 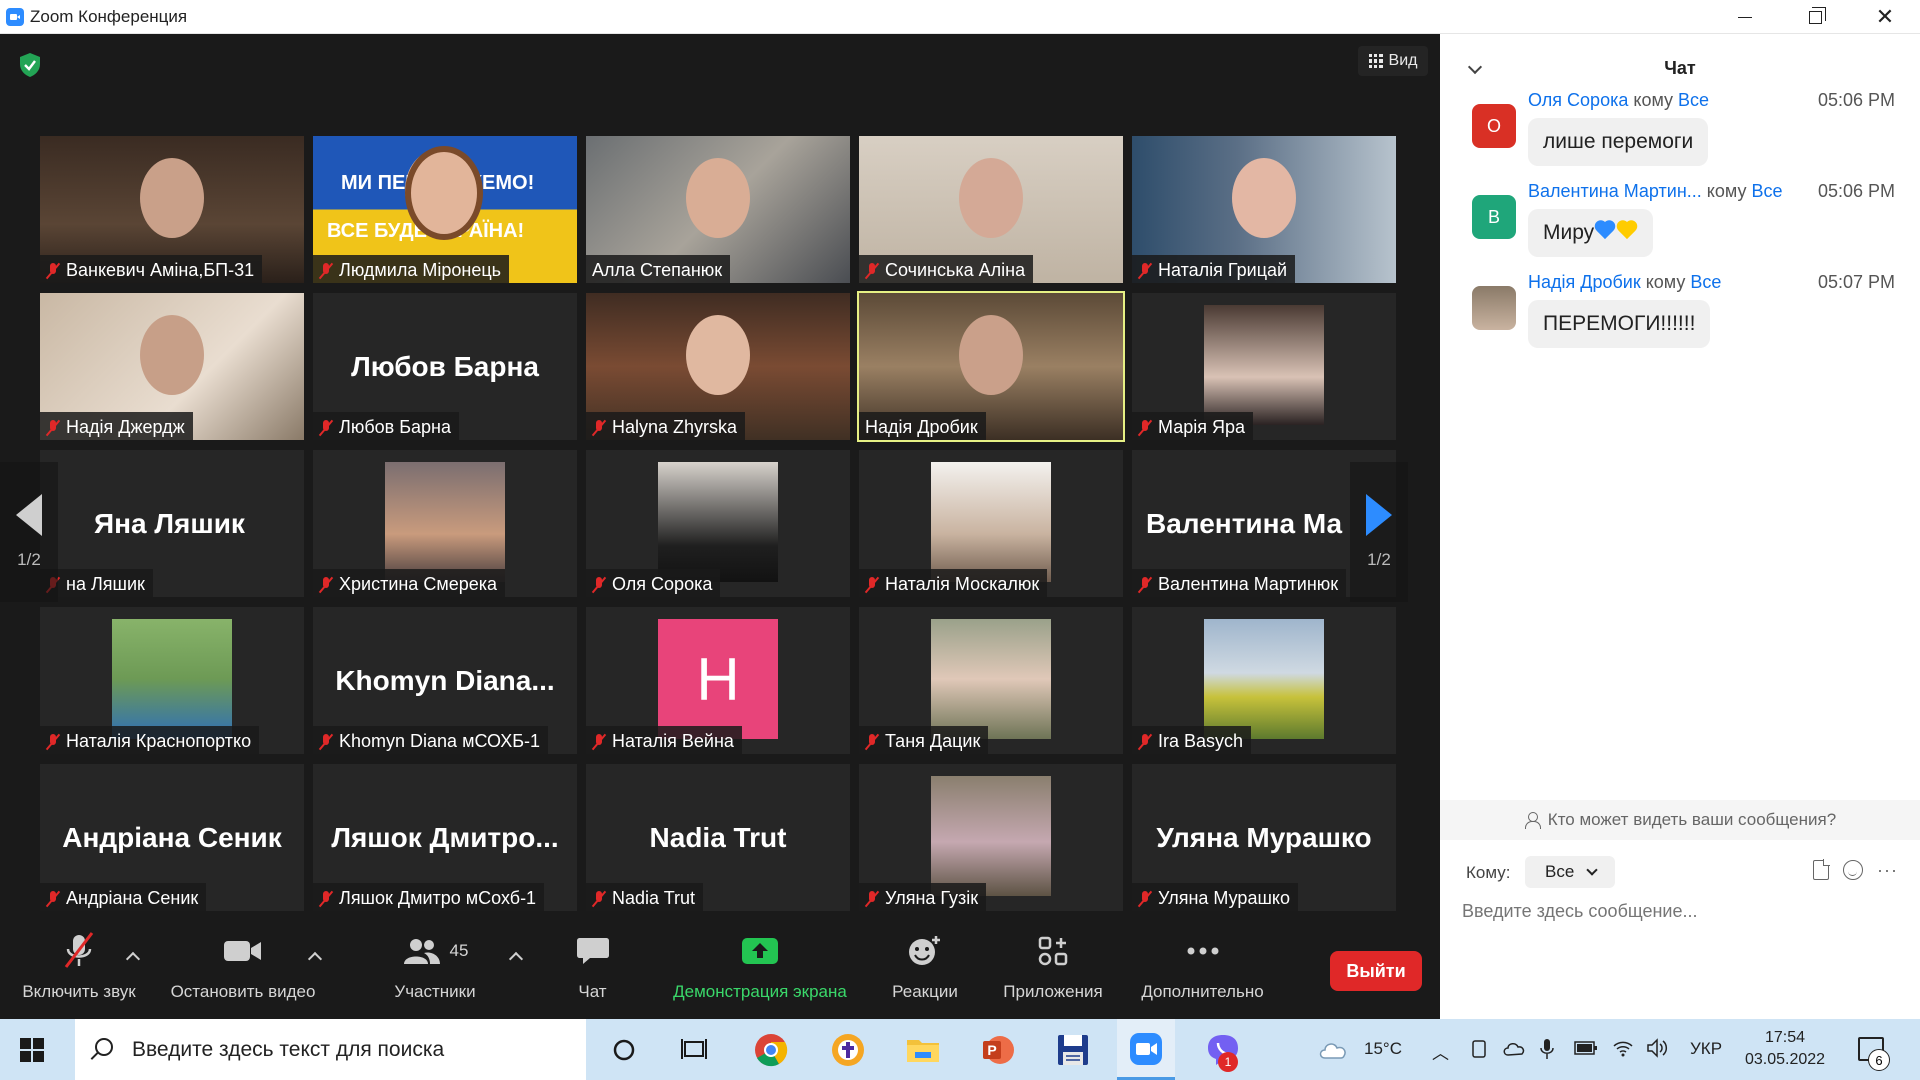 I want to click on who-can-see-link: Кто может видеть ваши сообщения?, so click(x=1680, y=820).